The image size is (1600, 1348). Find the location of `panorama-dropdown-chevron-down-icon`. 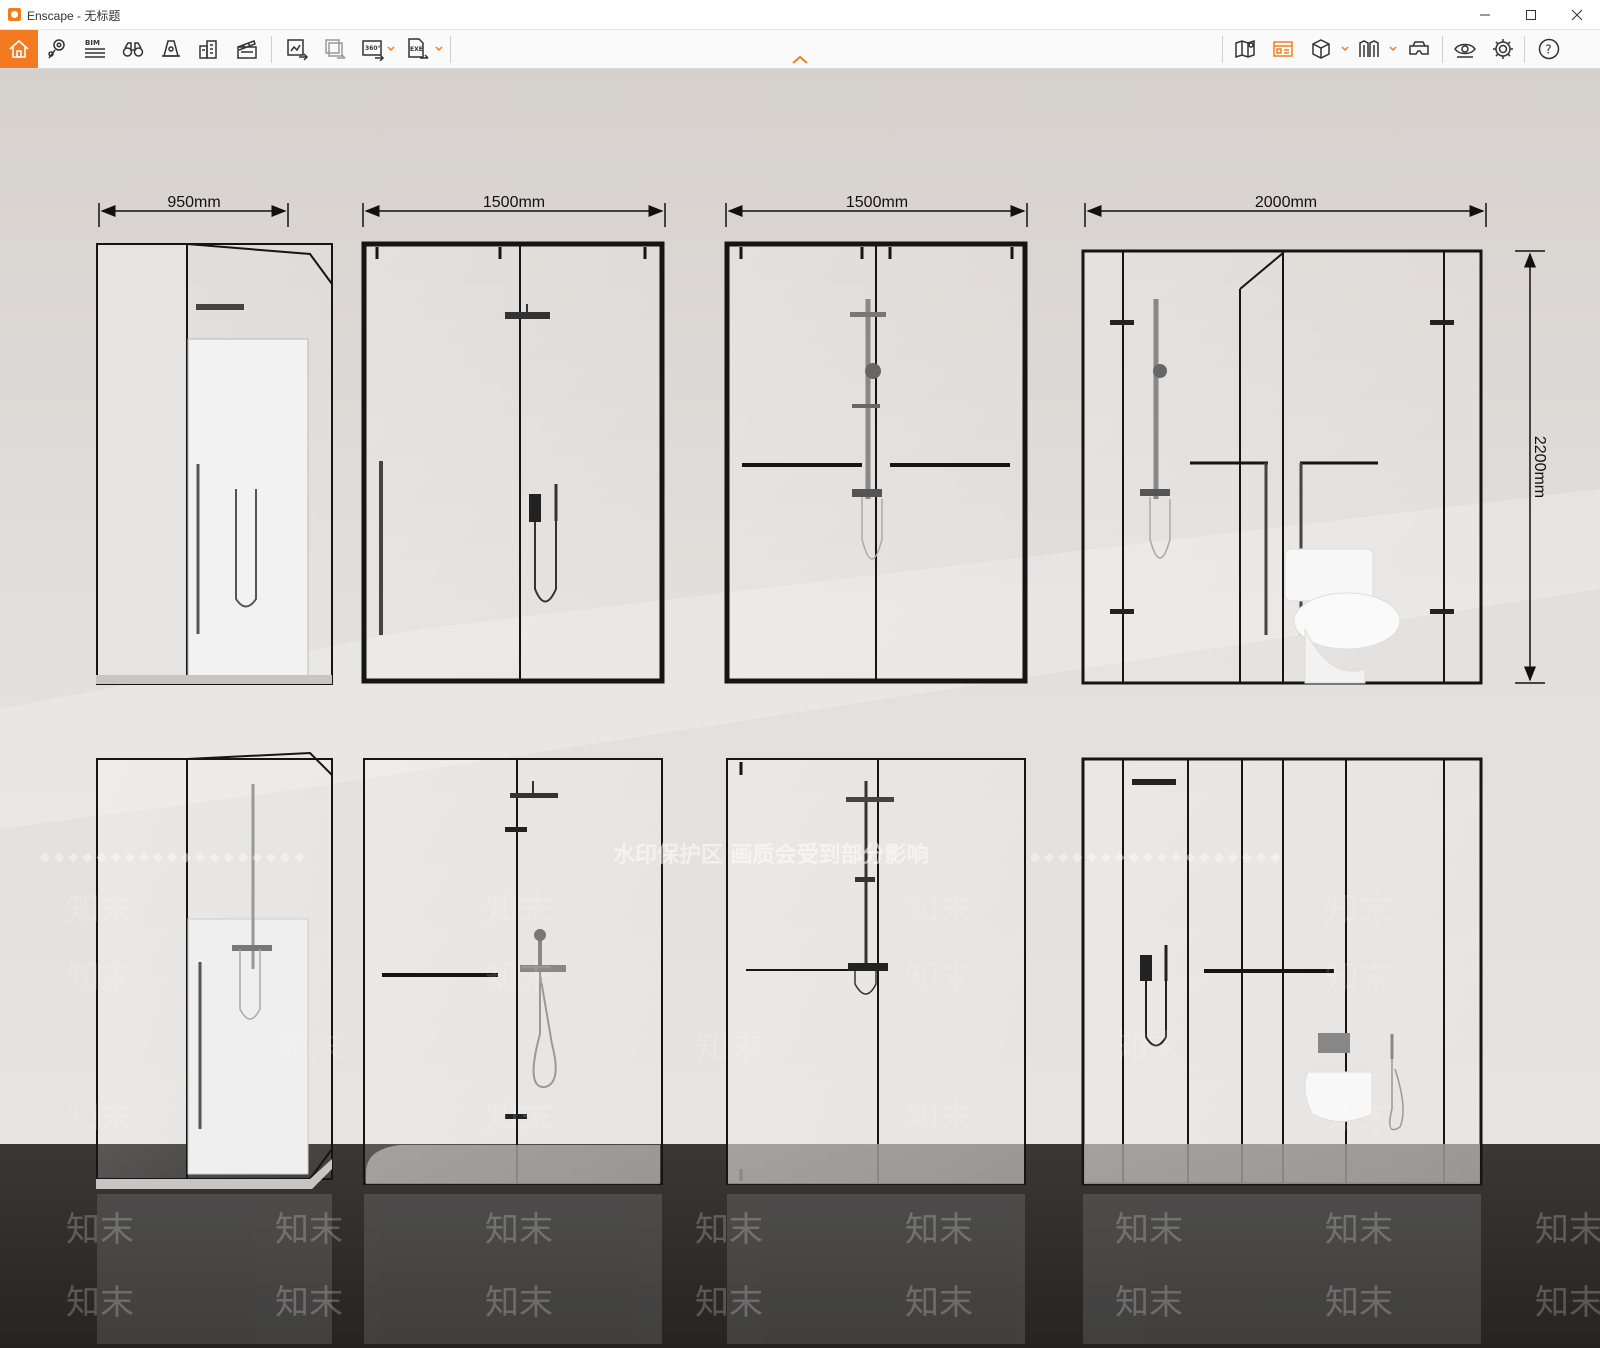

panorama-dropdown-chevron-down-icon is located at coordinates (391, 49).